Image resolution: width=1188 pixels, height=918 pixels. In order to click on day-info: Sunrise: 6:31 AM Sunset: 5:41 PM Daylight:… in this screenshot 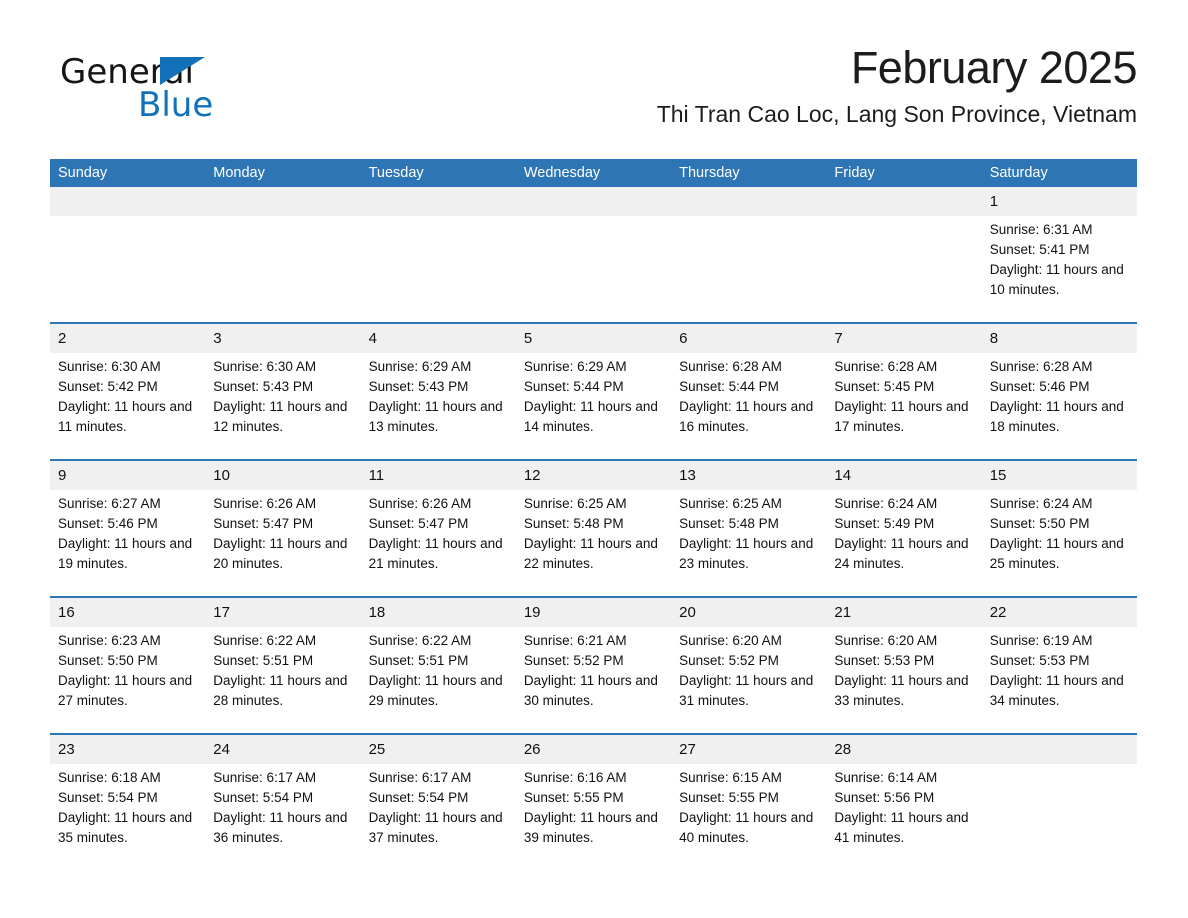, I will do `click(1061, 260)`.